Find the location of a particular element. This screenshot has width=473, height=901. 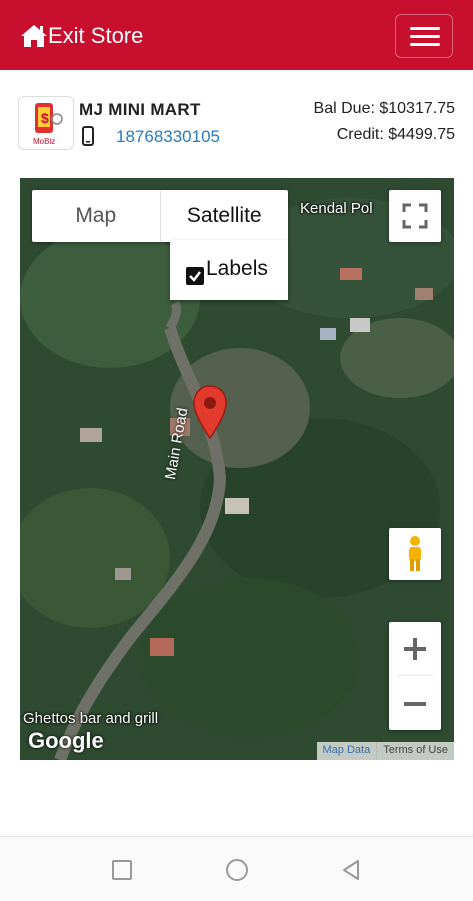

map-attribution: Map Data Terms of Use is located at coordinates (385, 751).